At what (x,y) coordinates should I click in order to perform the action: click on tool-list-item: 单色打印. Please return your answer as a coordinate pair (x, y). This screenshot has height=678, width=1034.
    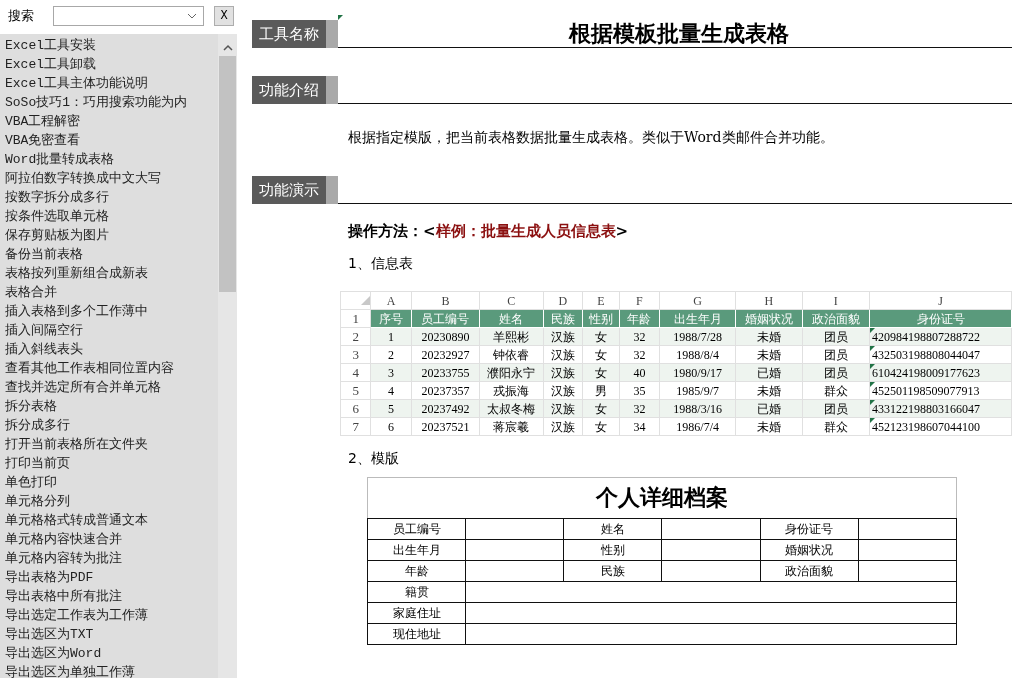
    Looking at the image, I should click on (31, 482).